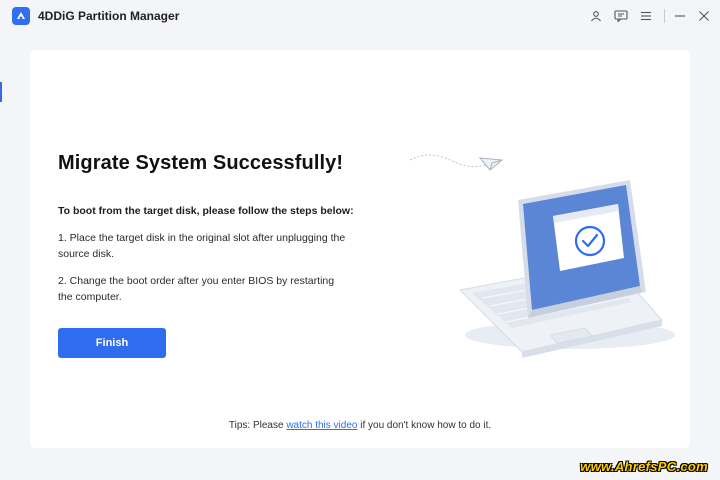  What do you see at coordinates (112, 343) in the screenshot?
I see `finish-button: Finish` at bounding box center [112, 343].